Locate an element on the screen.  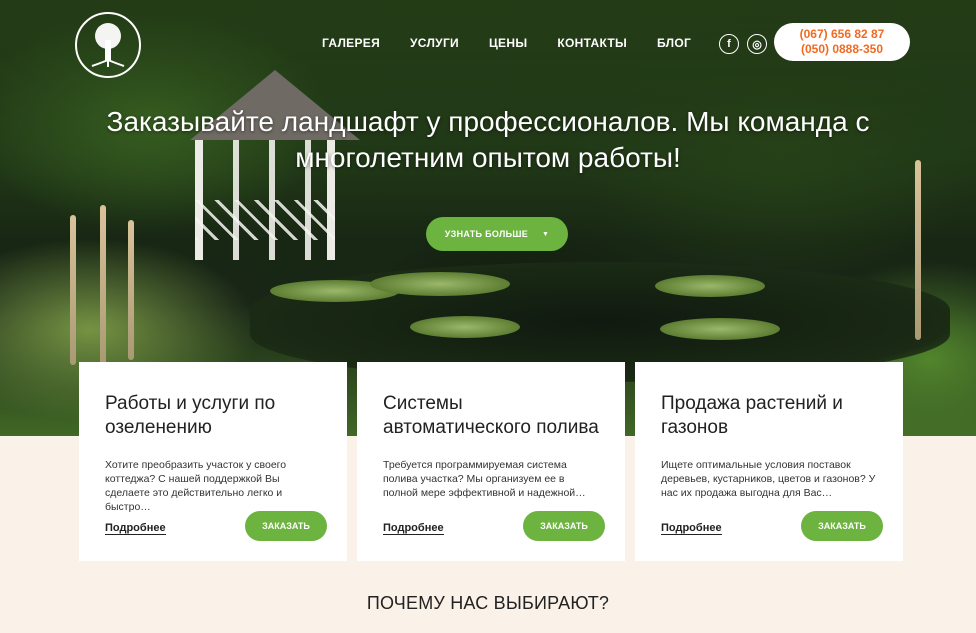
card-title: Работы и услуги по озеленению is located at coordinates (190, 415).